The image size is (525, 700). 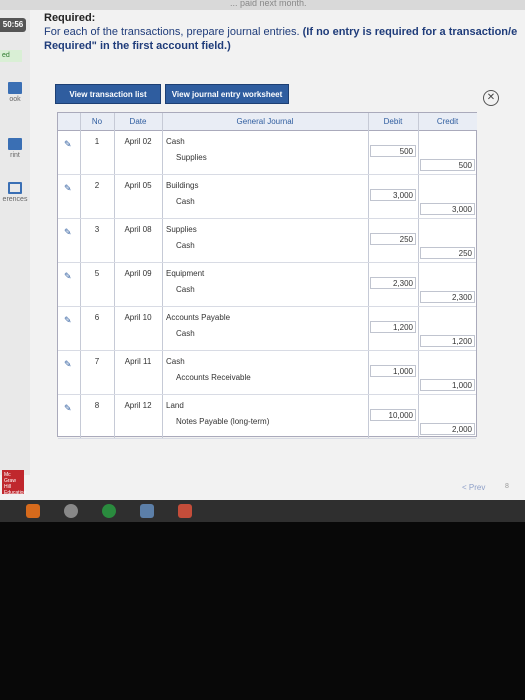 I want to click on credit-amount: 500, so click(x=447, y=165).